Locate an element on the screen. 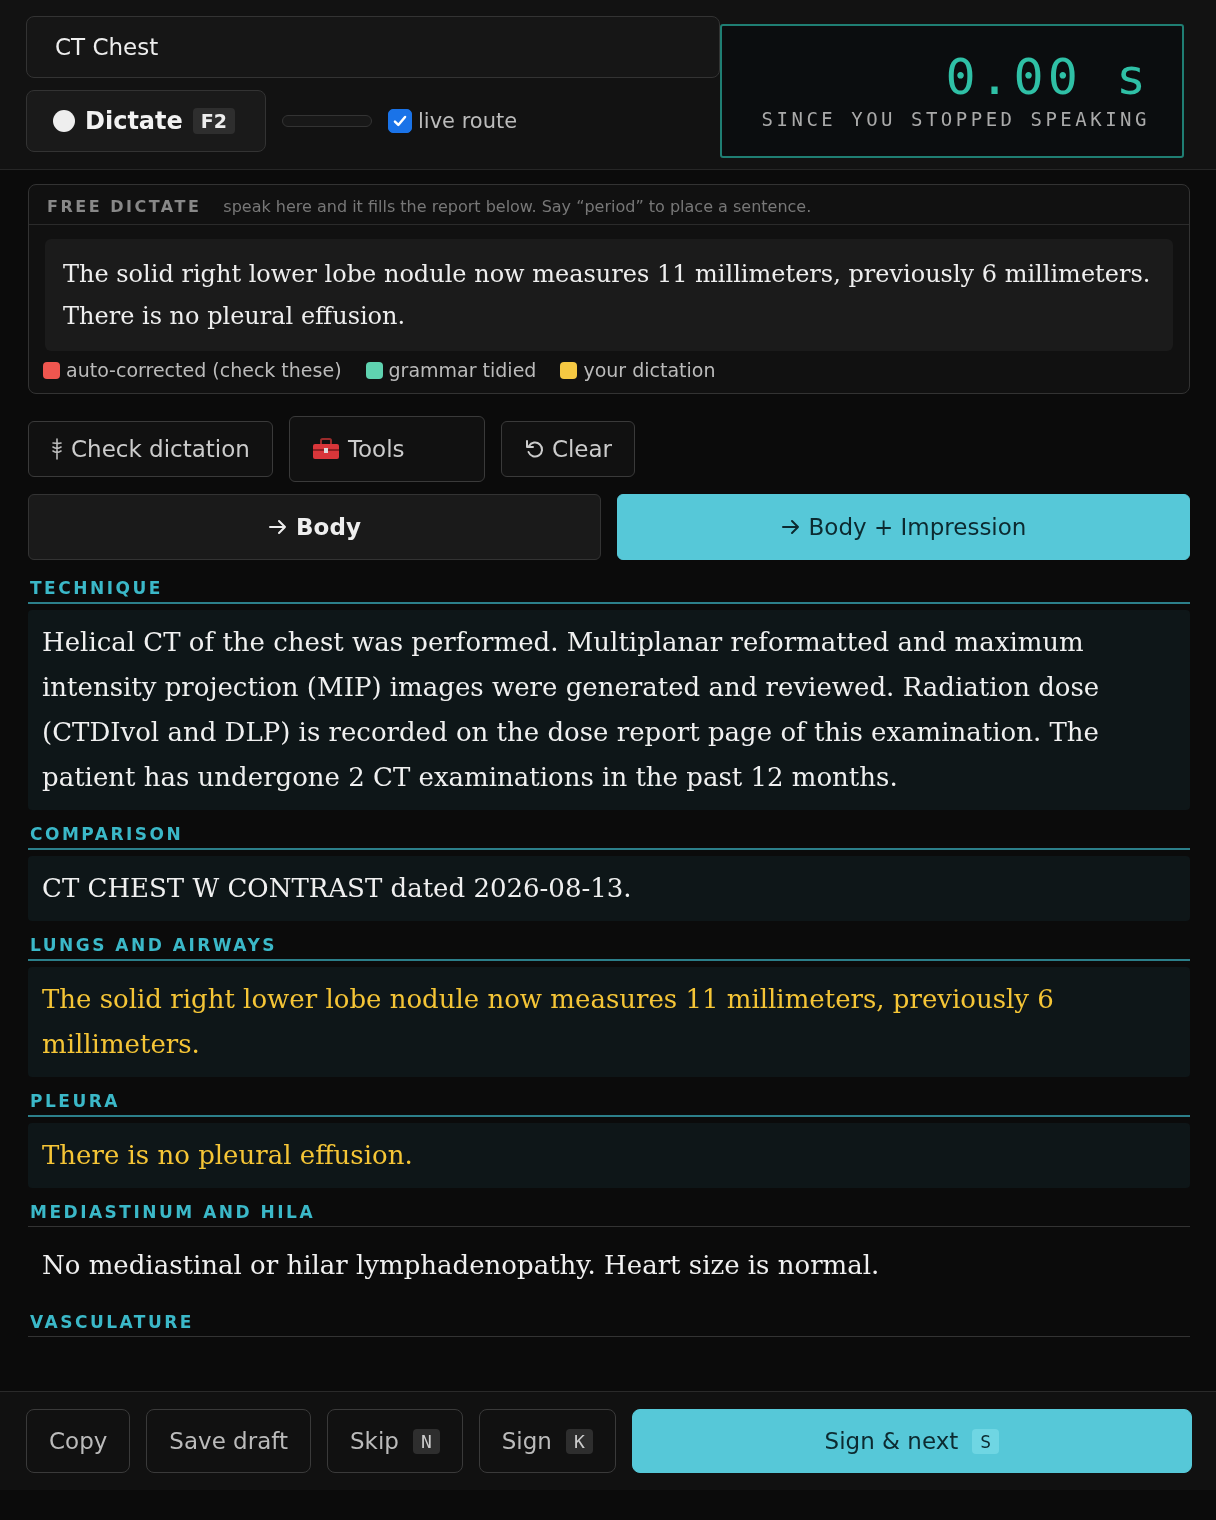 This screenshot has width=1216, height=1520. footer-button: Save draft is located at coordinates (228, 1441).